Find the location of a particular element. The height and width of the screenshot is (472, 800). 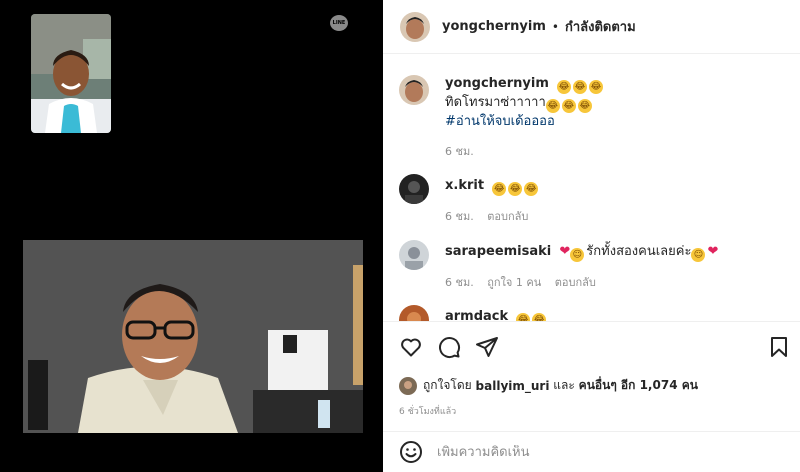

line-watermark-icon: LINE is located at coordinates (339, 23).